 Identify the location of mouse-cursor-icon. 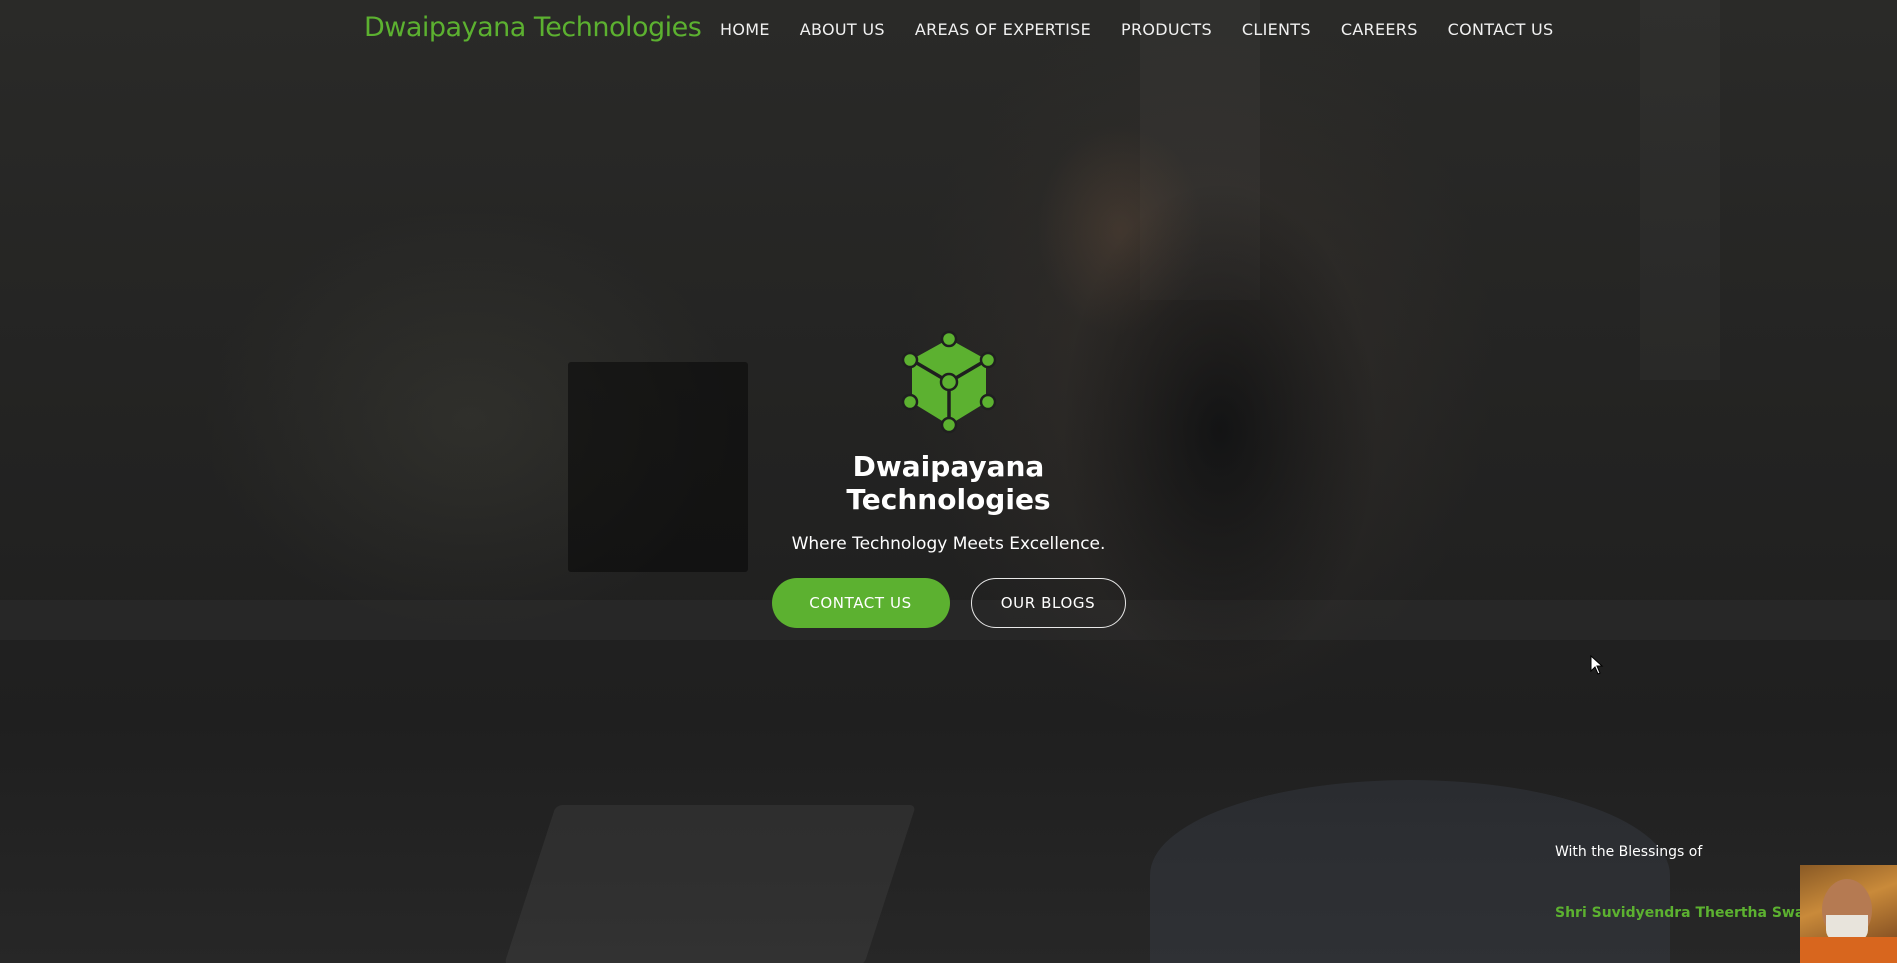
(1597, 665).